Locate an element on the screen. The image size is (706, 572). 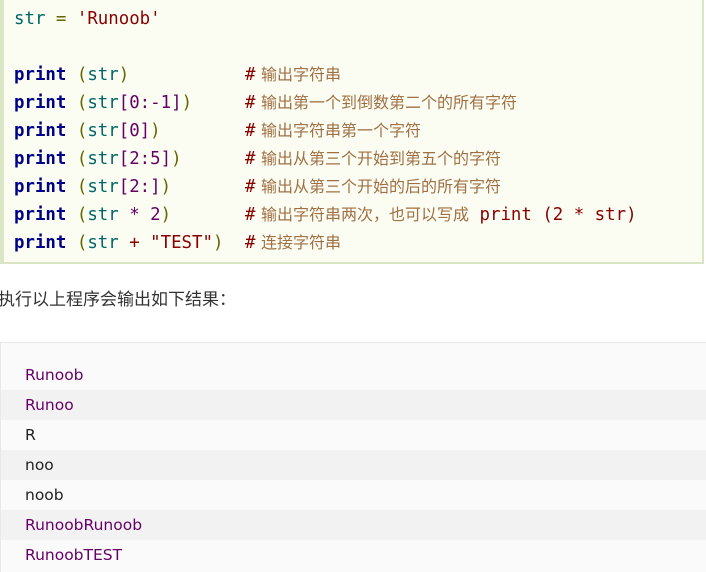
output-line: RunoobRunoob is located at coordinates (353, 525).